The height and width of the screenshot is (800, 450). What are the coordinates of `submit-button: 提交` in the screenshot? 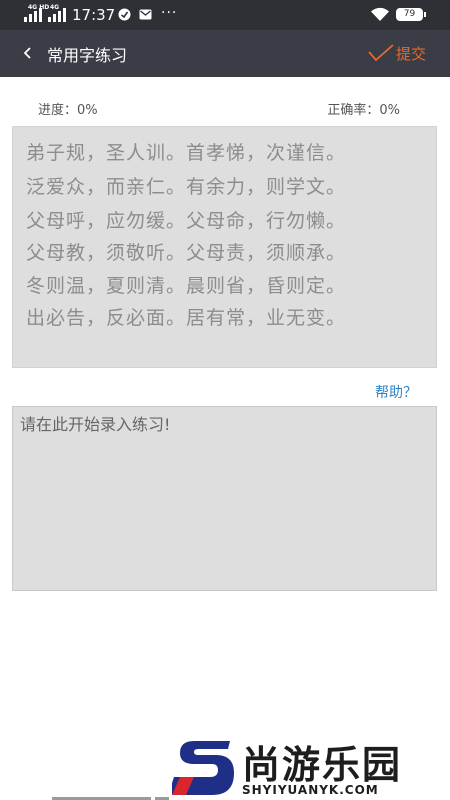 It's located at (401, 54).